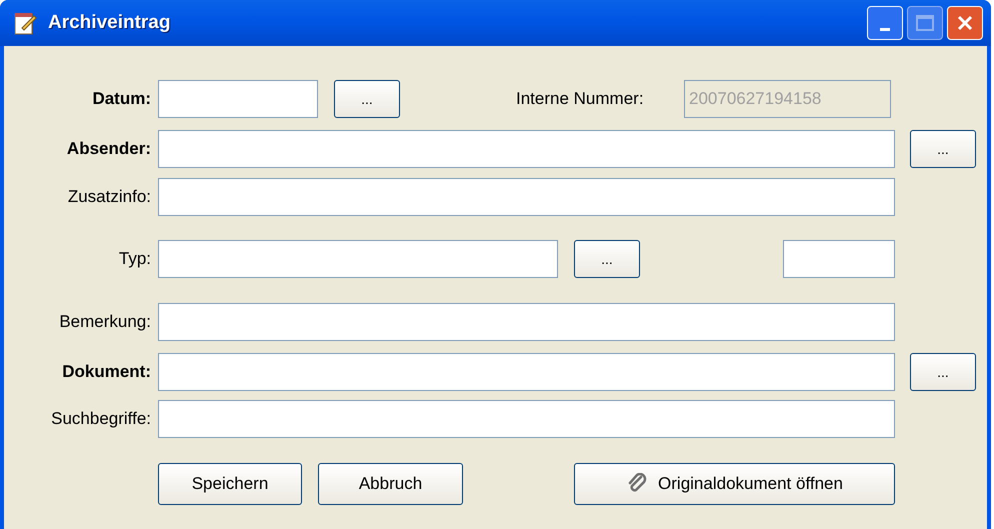 This screenshot has height=529, width=994. I want to click on open-original-button: Originaldokument öffnen, so click(734, 484).